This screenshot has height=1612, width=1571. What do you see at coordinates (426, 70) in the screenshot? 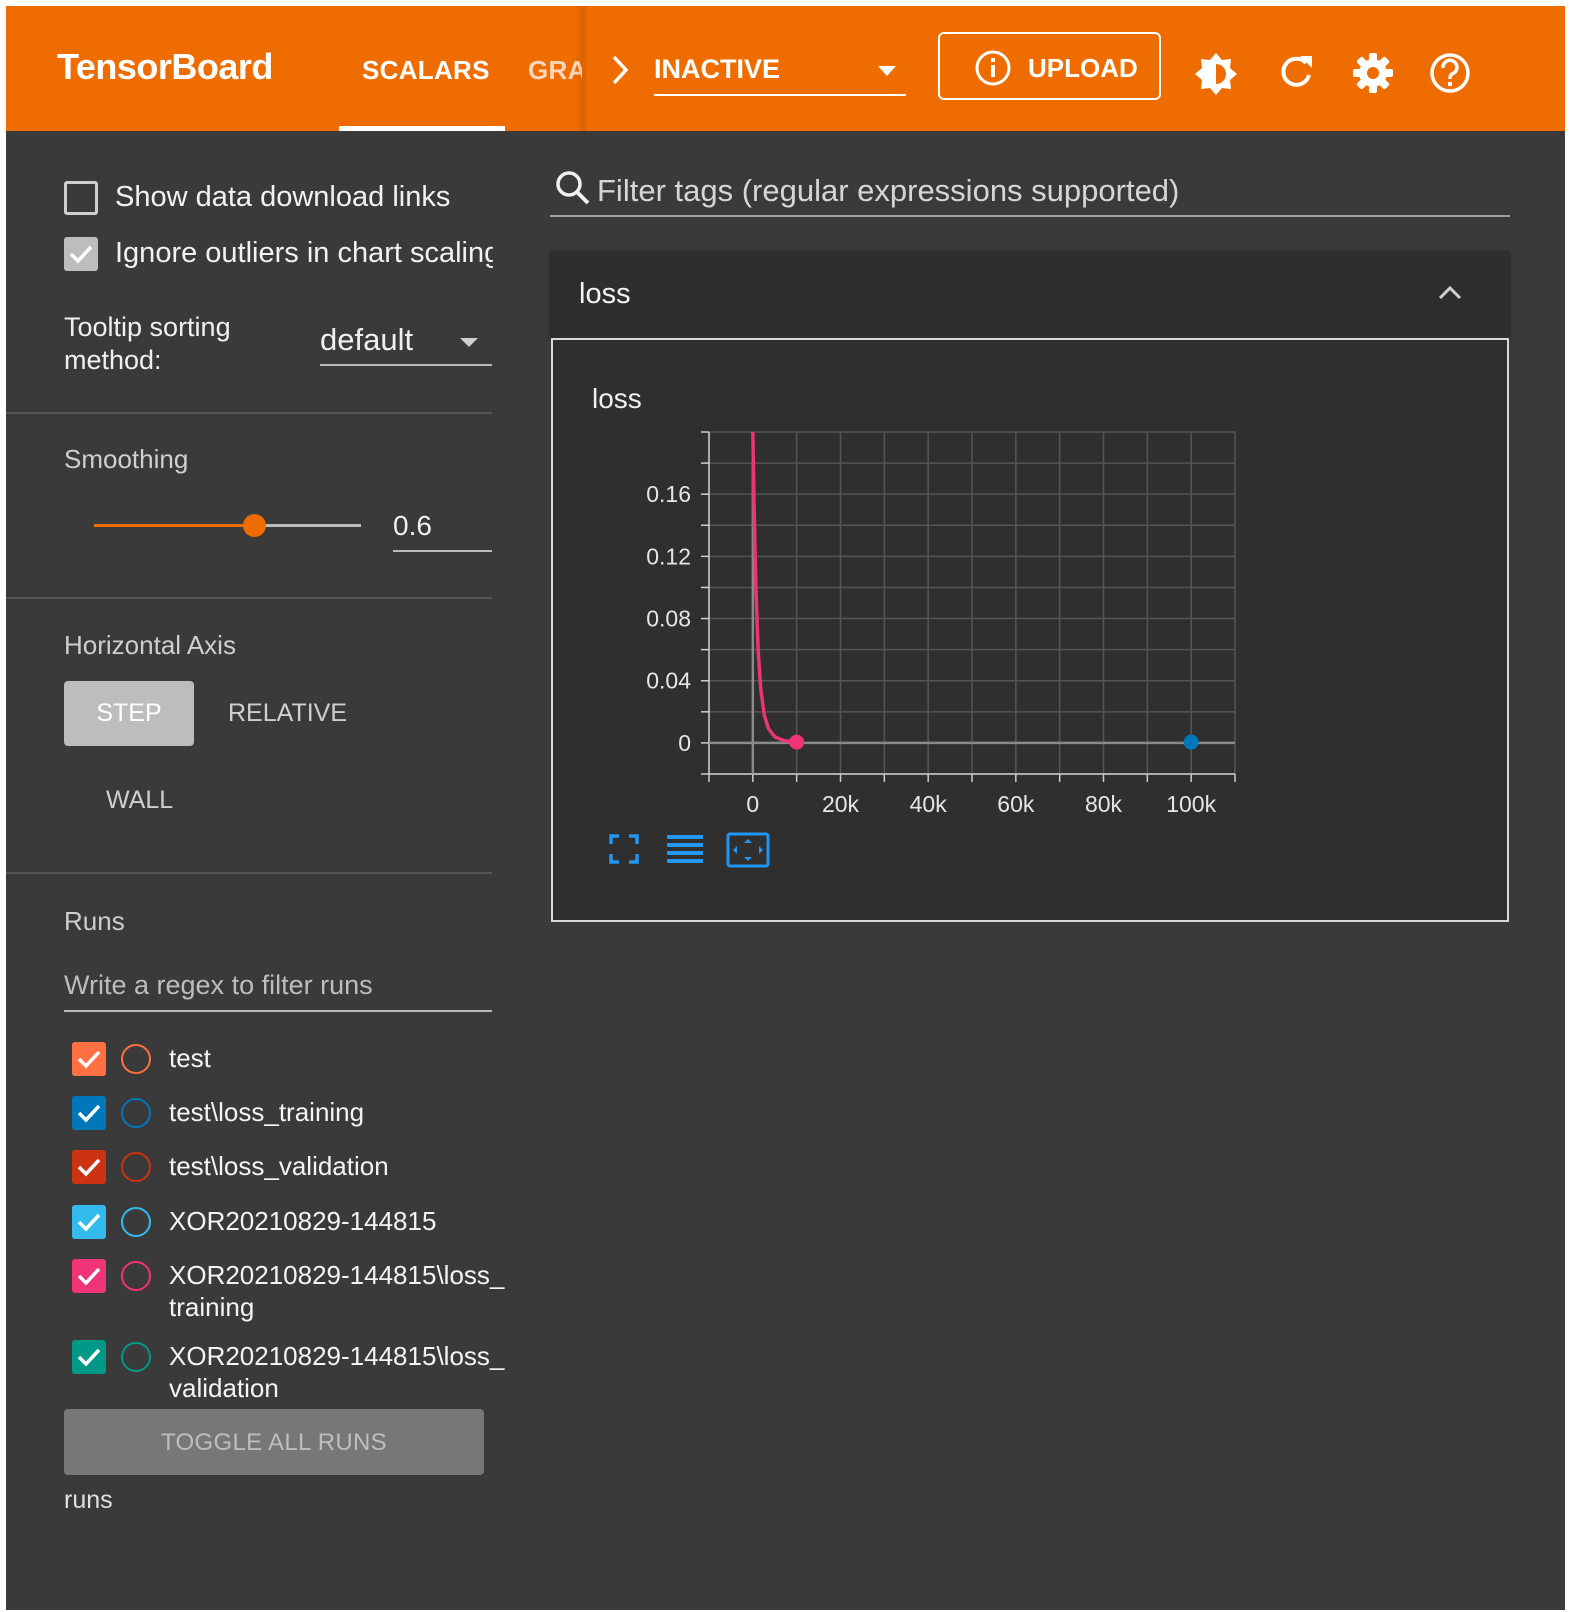
I see `tab-scalars: SCALARS` at bounding box center [426, 70].